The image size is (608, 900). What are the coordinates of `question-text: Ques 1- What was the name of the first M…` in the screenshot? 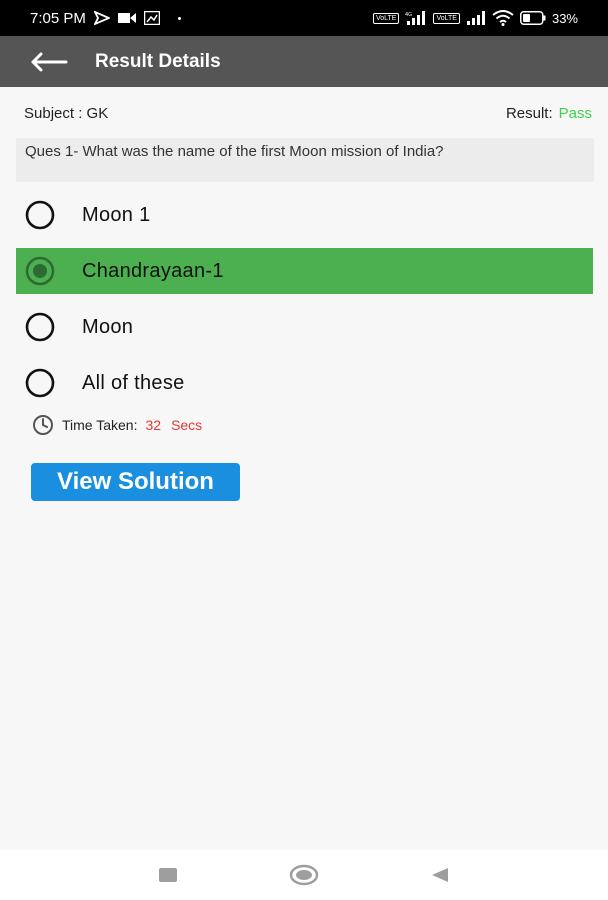 It's located at (305, 160).